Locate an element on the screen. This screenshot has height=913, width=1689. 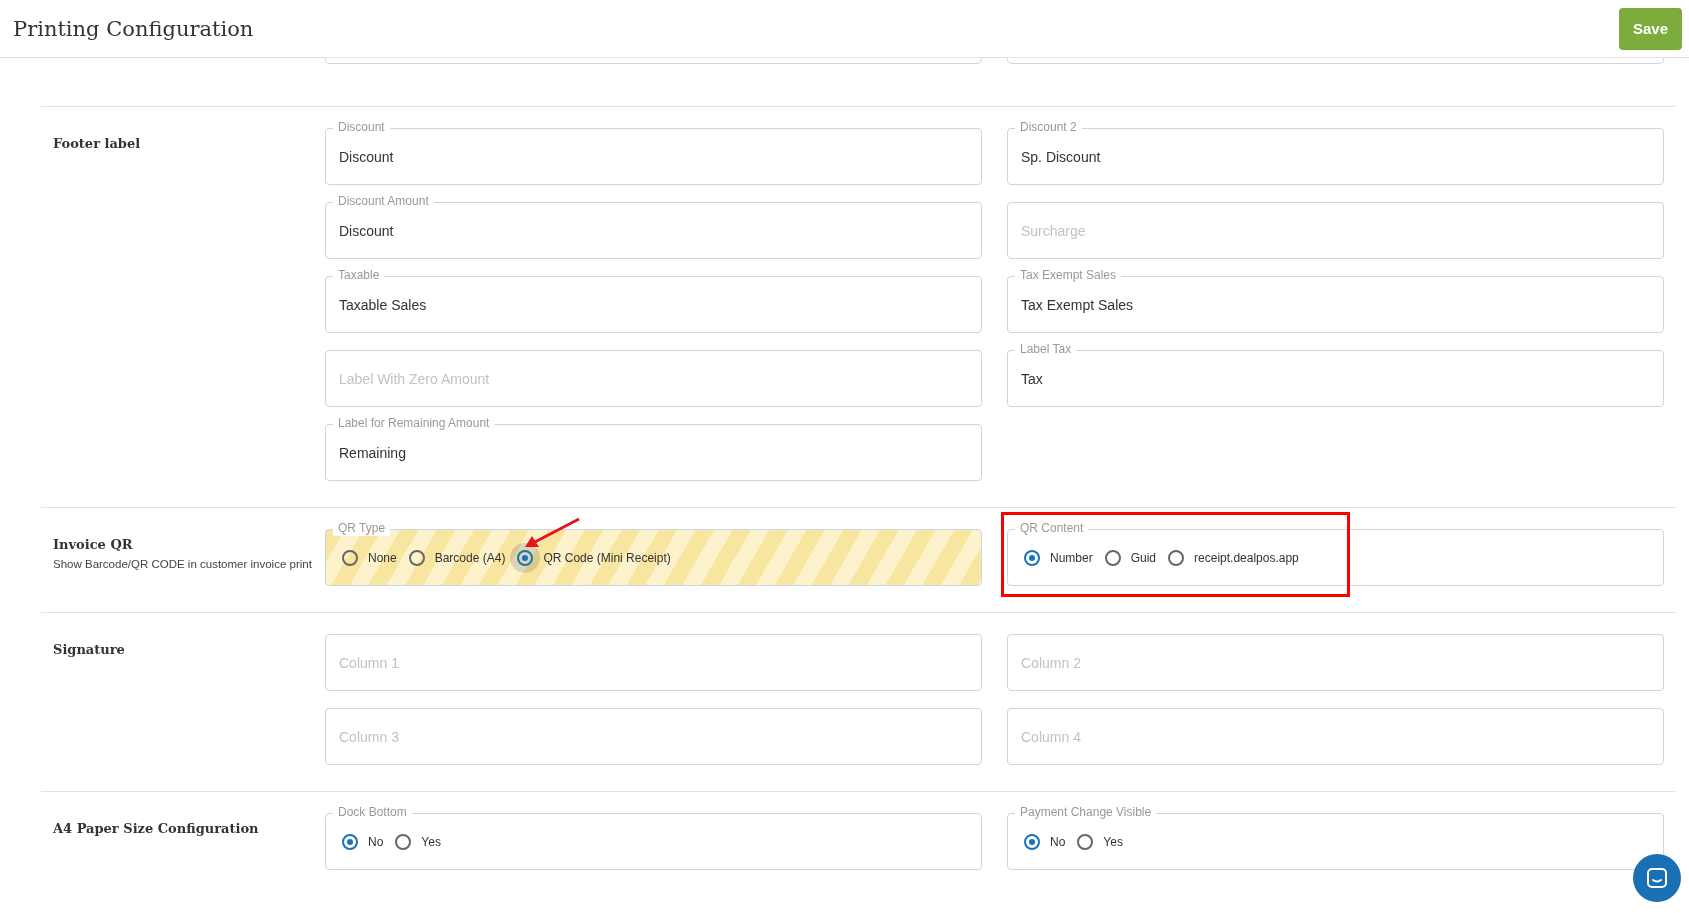
field-value: Tax Exempt Sales is located at coordinates (1077, 304).